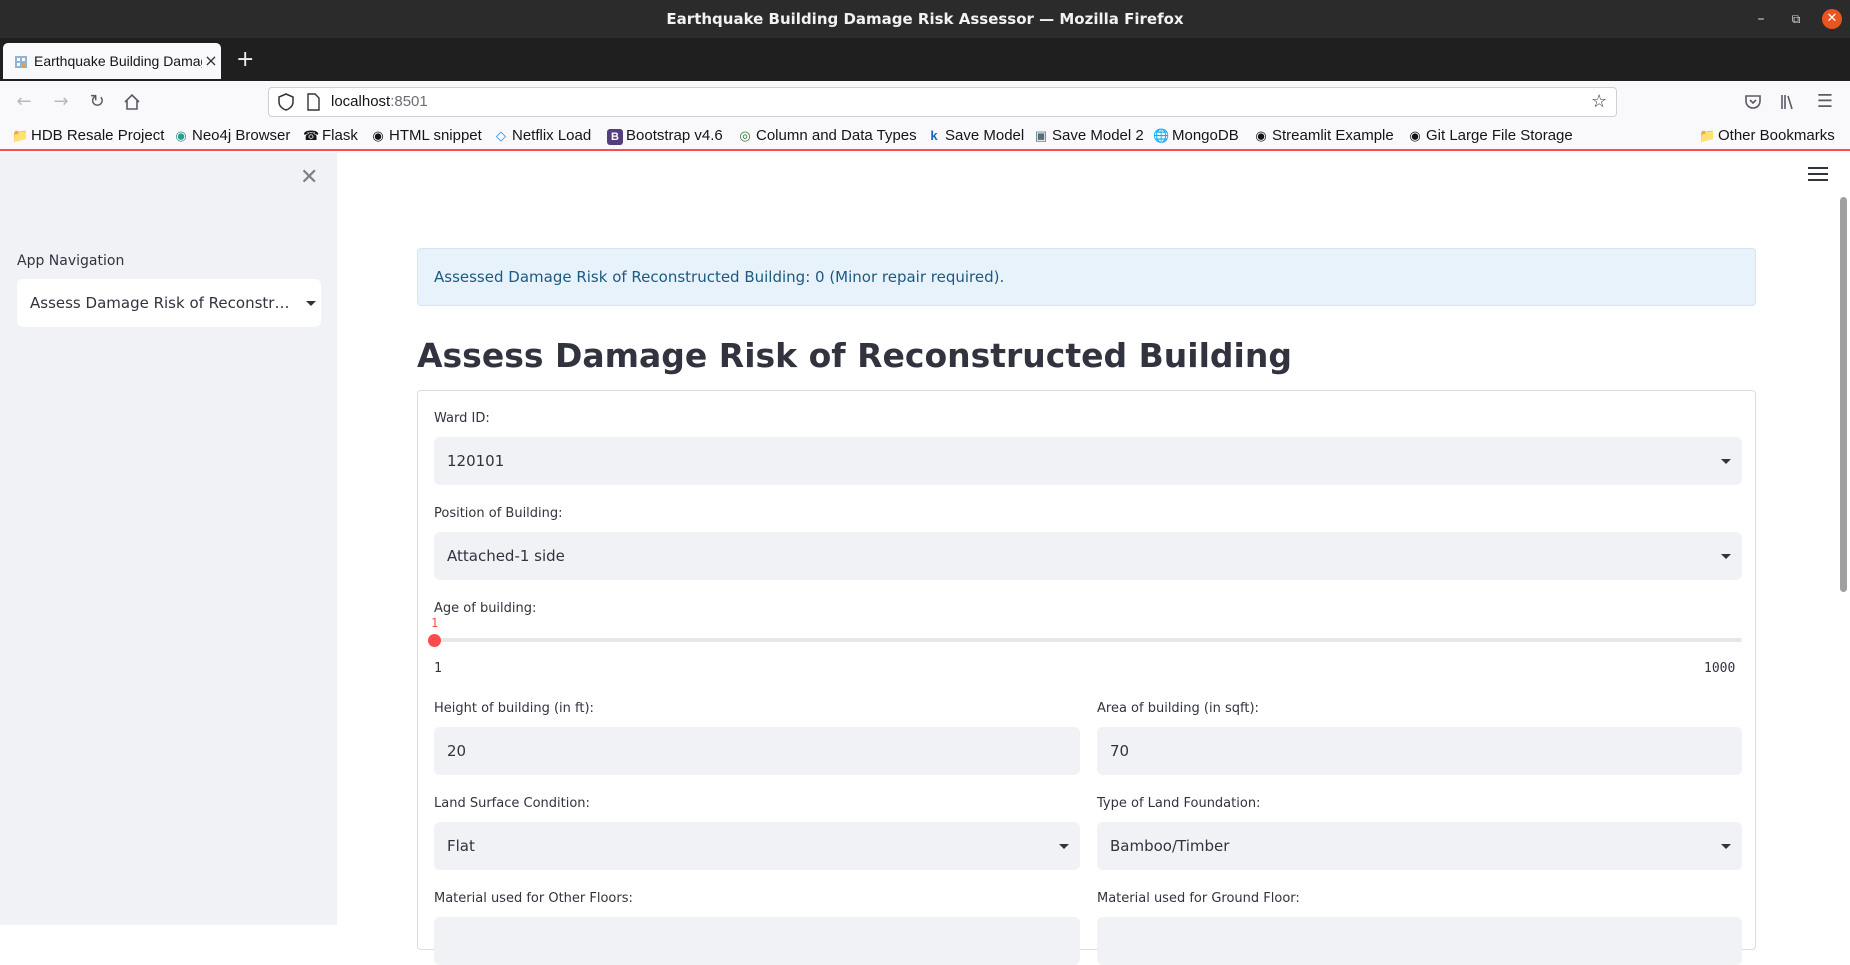 The image size is (1850, 965). What do you see at coordinates (1323, 136) in the screenshot?
I see `bookmark-streamlit-example: ◉ Streamlit Example` at bounding box center [1323, 136].